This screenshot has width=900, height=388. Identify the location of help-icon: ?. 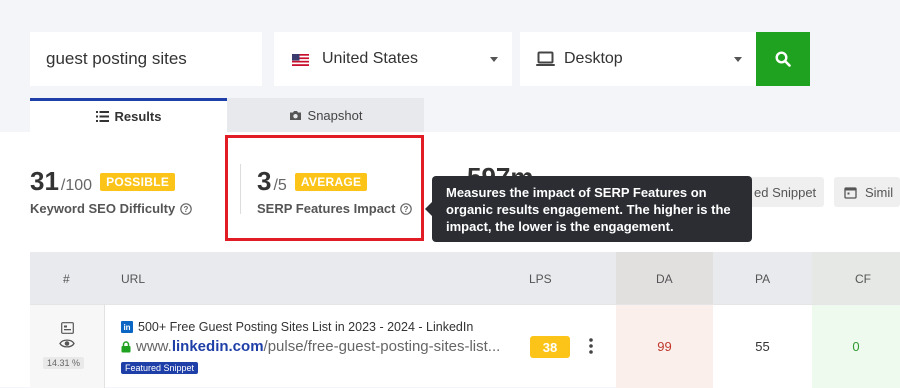
(186, 208).